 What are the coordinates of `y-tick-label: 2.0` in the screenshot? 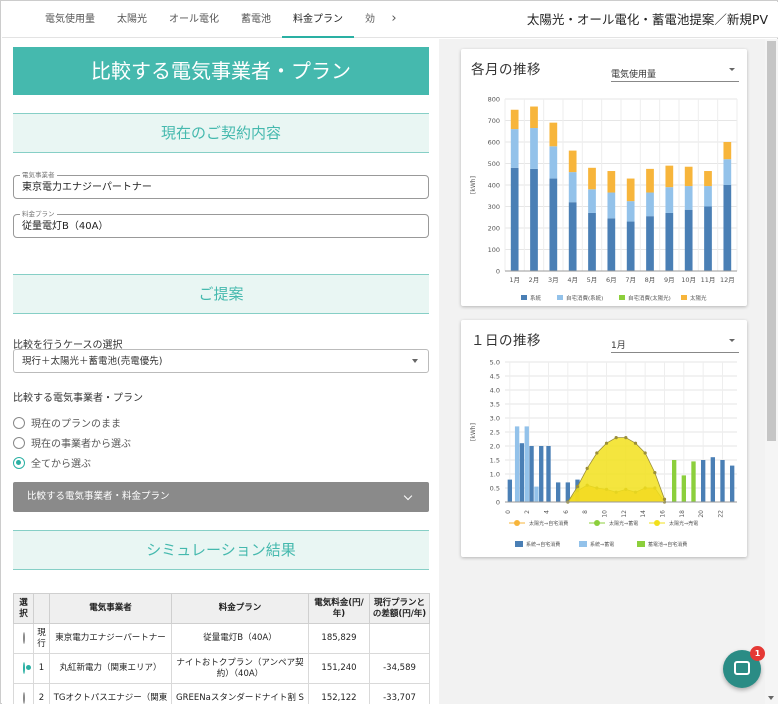 It's located at (495, 447).